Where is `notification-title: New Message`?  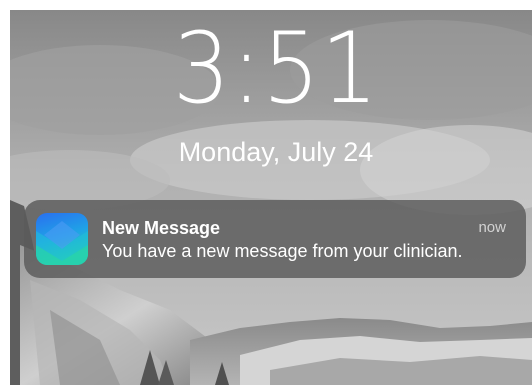
notification-title: New Message is located at coordinates (161, 228).